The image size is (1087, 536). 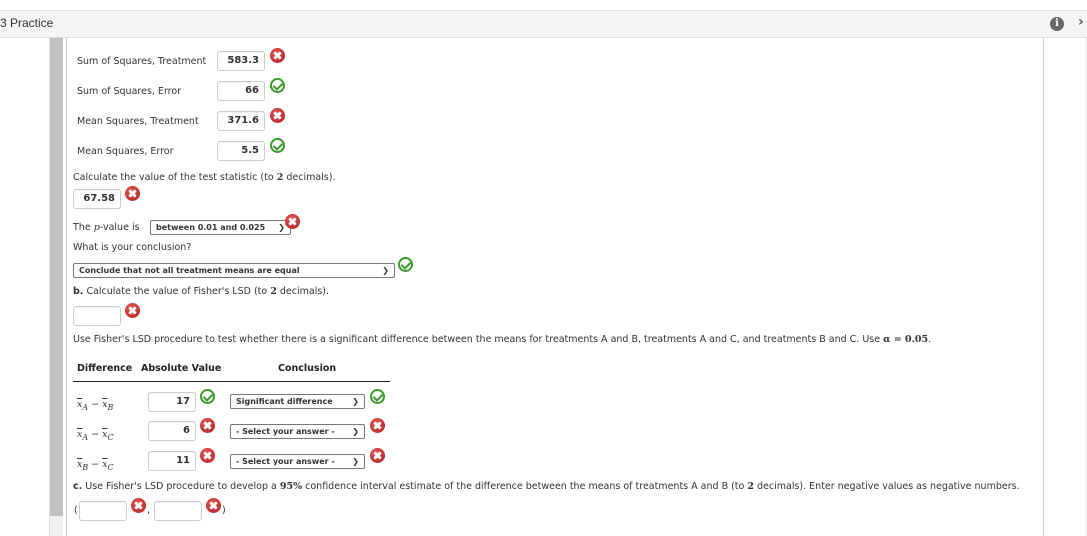 I want to click on abs-value-a-c-input: 6, so click(x=172, y=431).